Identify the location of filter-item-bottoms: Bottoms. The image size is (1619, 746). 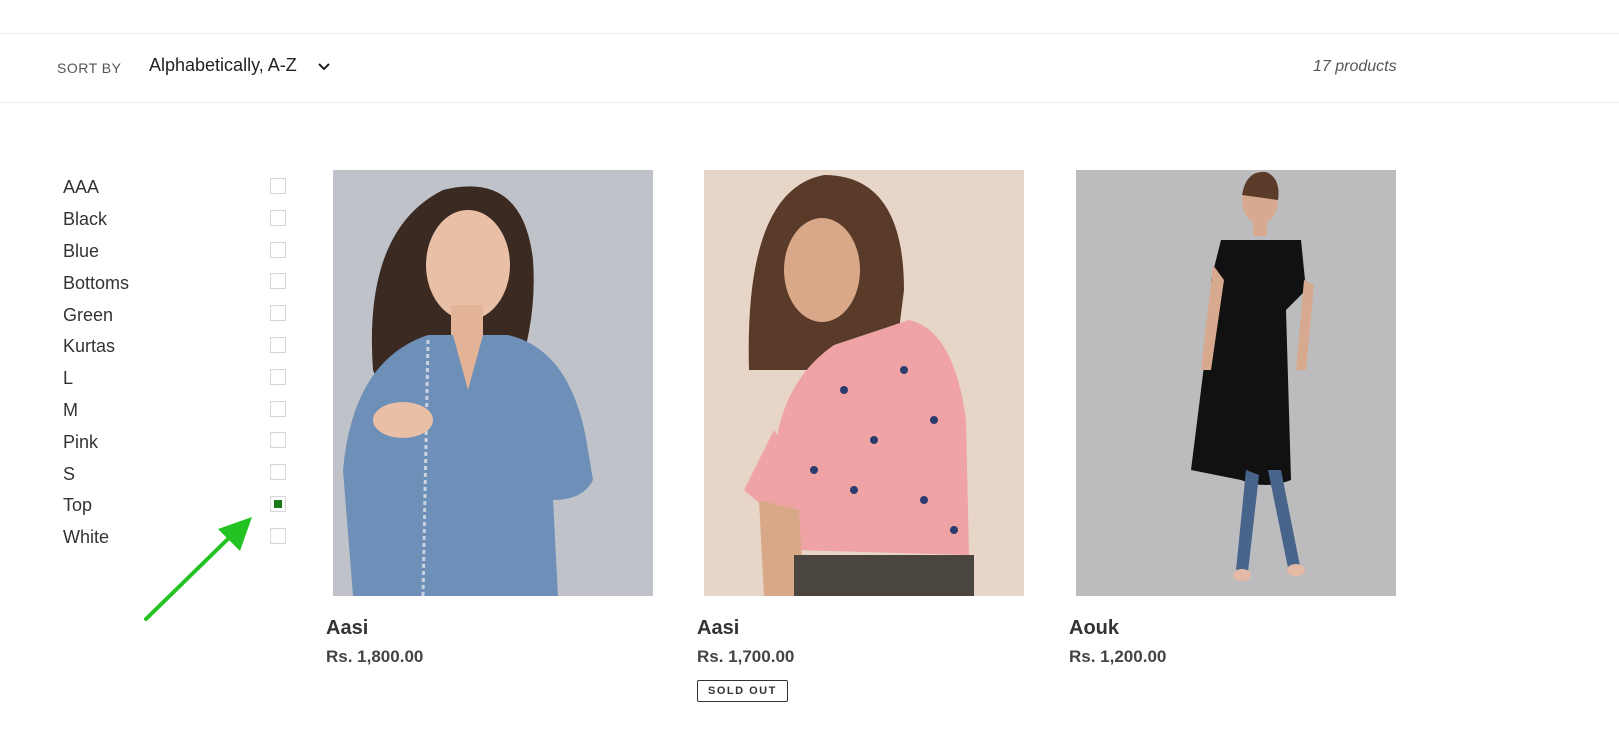
(178, 283).